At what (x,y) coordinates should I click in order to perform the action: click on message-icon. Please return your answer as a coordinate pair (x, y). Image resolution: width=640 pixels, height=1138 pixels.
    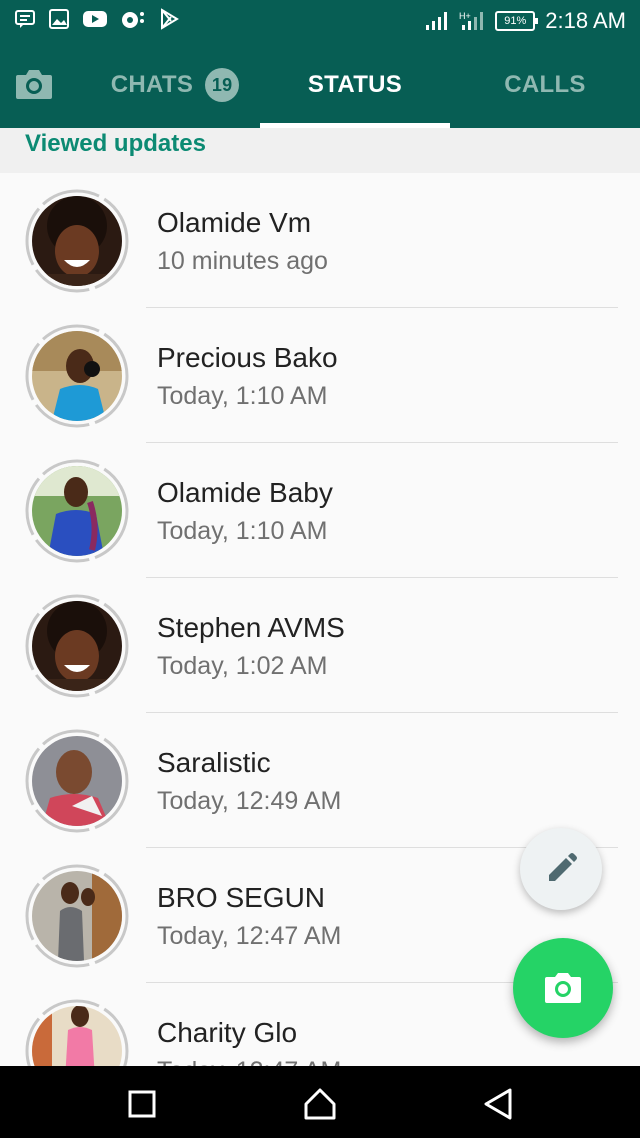
    Looking at the image, I should click on (25, 19).